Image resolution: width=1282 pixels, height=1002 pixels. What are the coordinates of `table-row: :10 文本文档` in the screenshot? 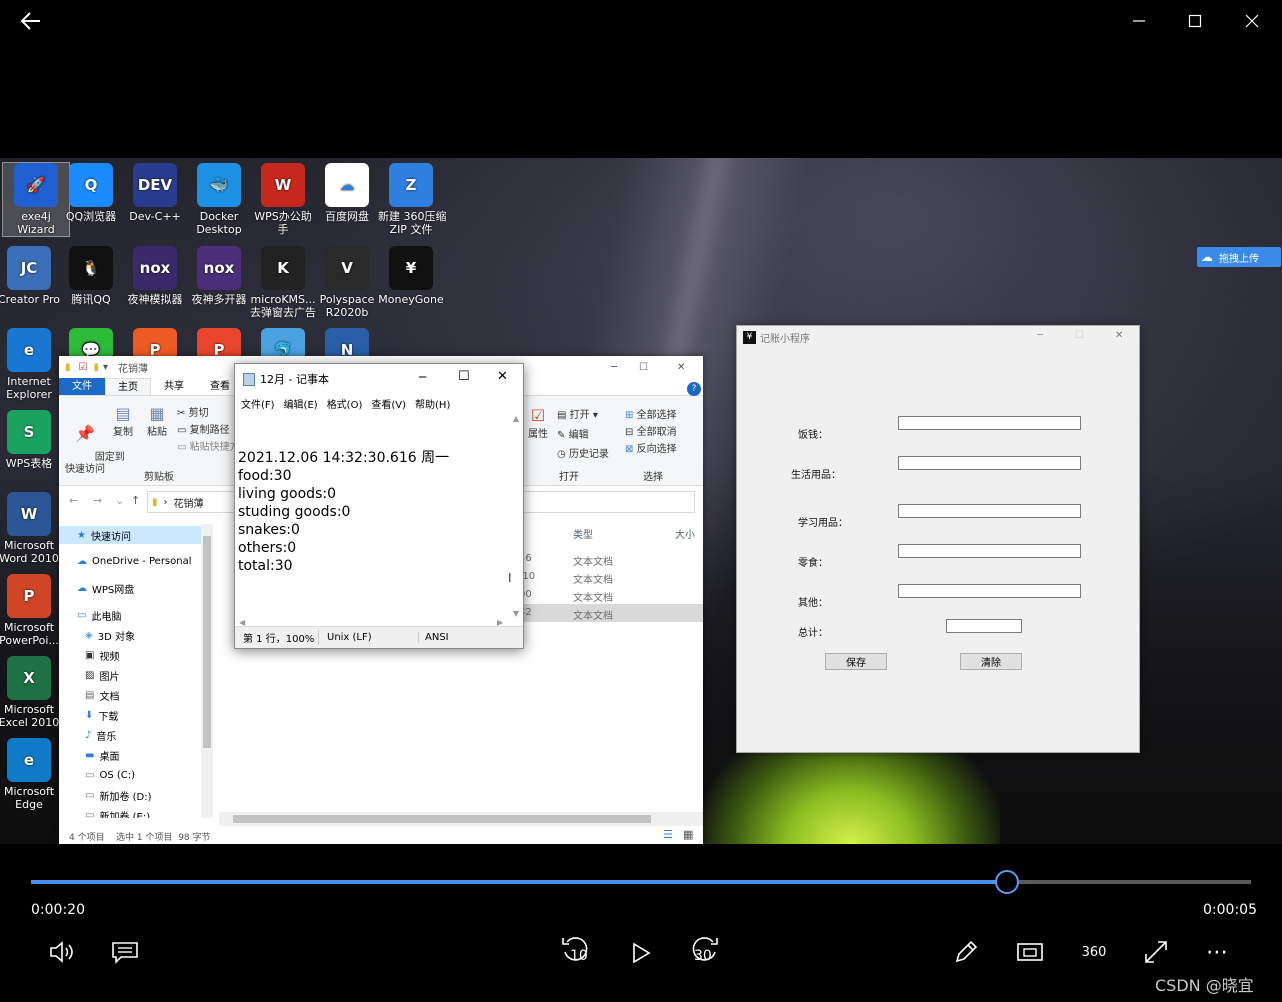 It's located at (611, 577).